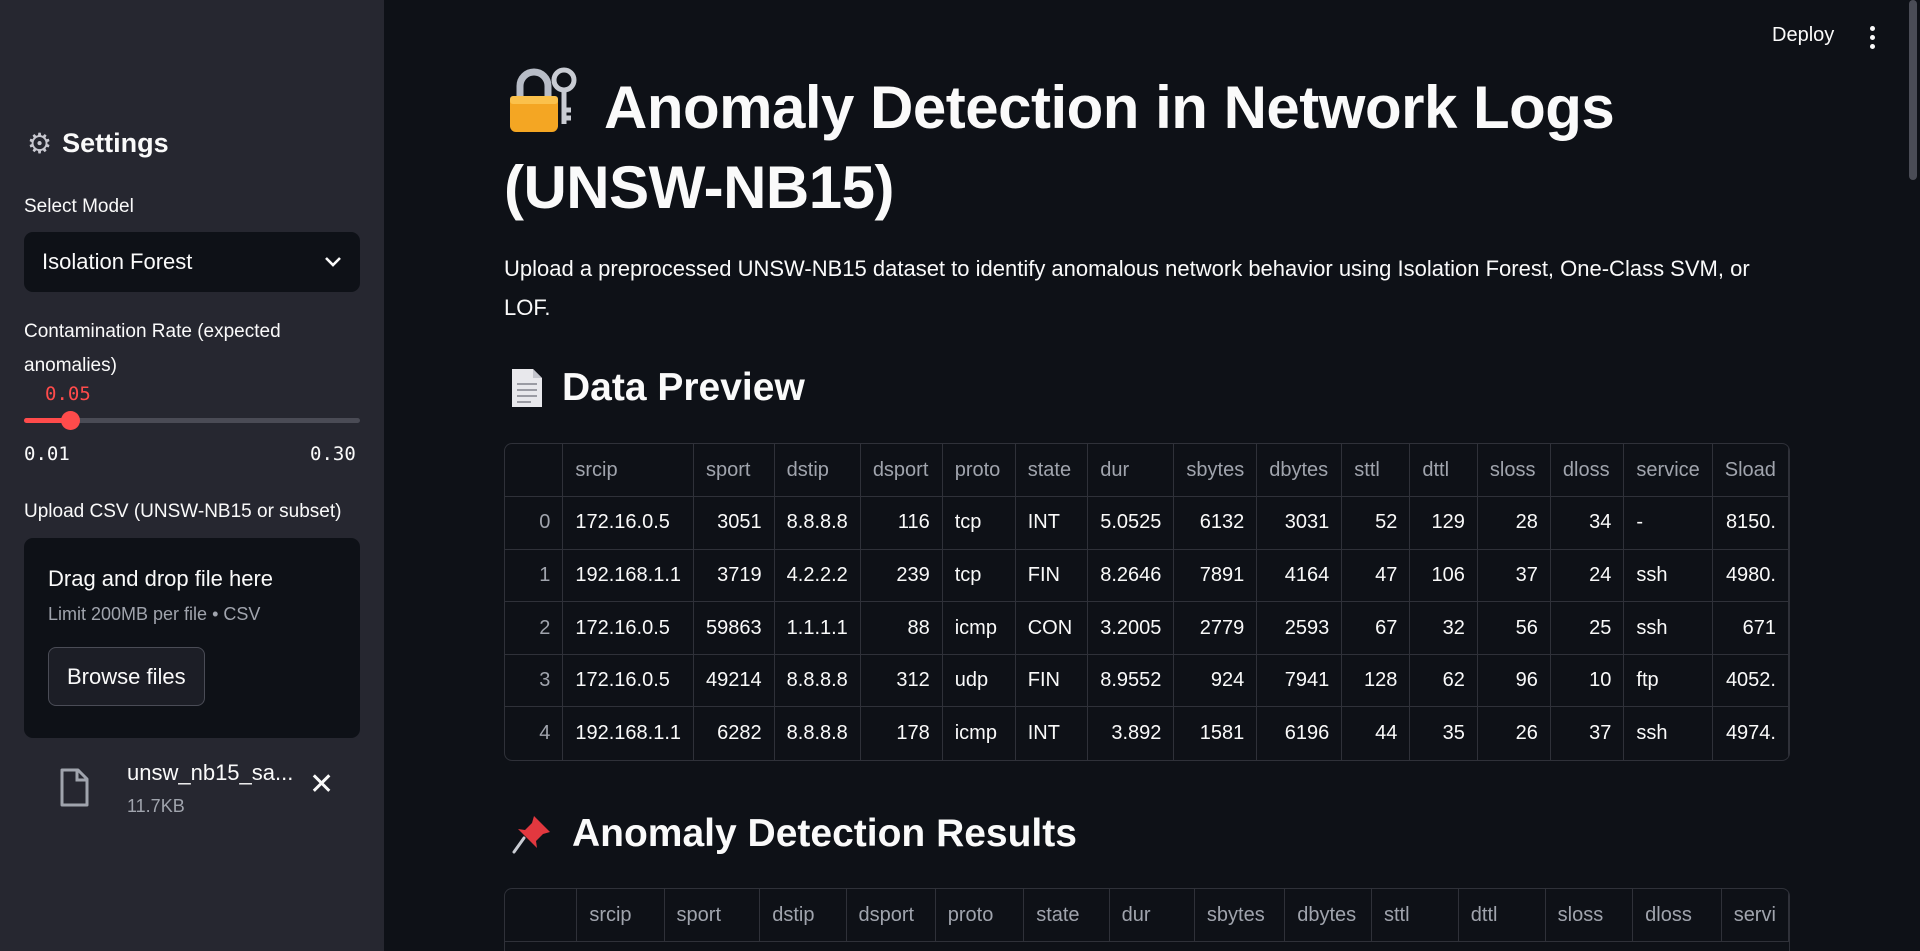 This screenshot has height=951, width=1920. I want to click on model-select: Isolation Forest, so click(192, 262).